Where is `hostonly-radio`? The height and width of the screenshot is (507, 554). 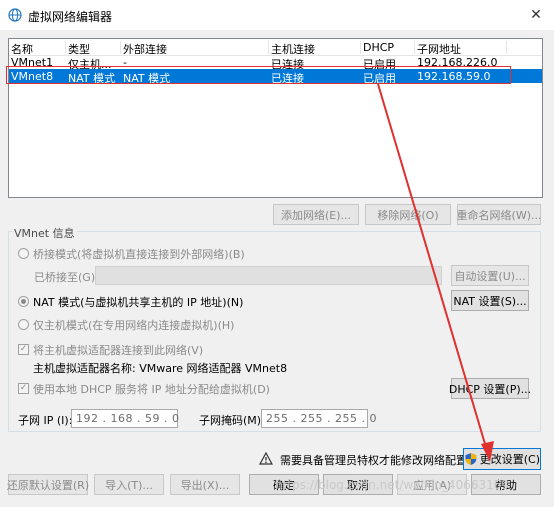 hostonly-radio is located at coordinates (23, 324).